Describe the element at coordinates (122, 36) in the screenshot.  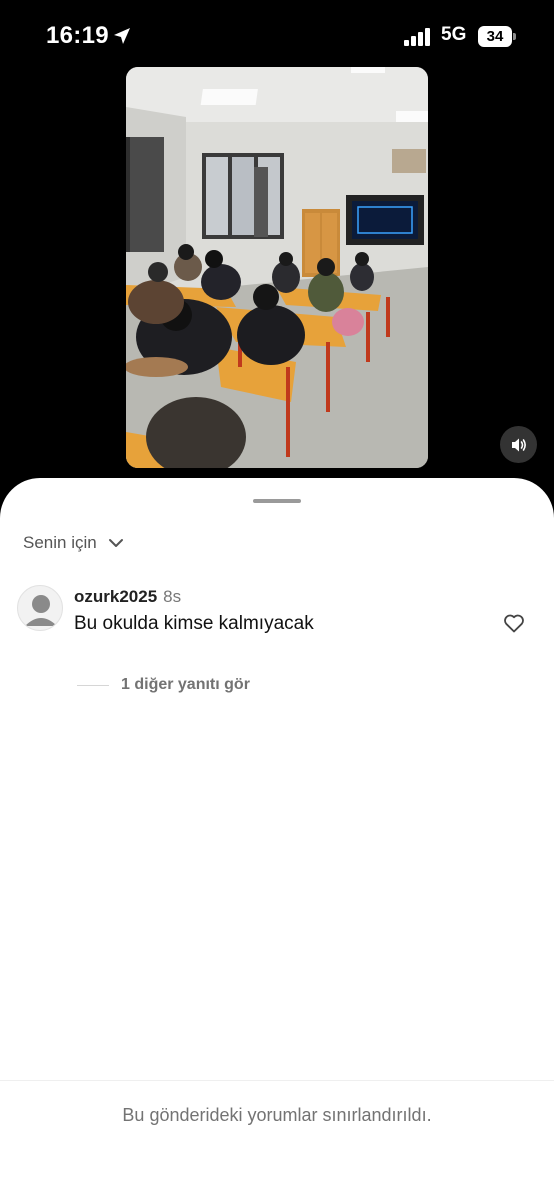
I see `location-arrow-icon` at that location.